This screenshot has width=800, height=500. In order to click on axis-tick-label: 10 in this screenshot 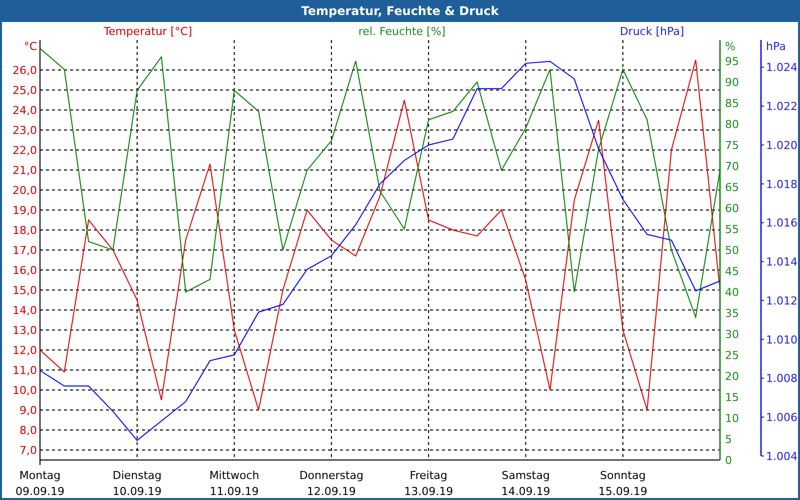, I will do `click(732, 418)`.